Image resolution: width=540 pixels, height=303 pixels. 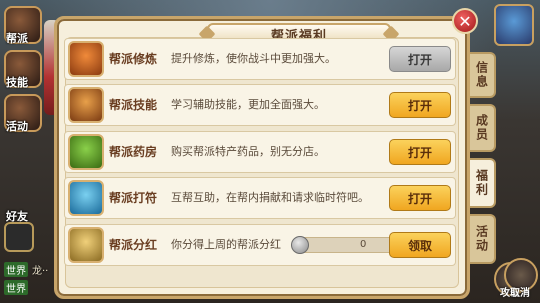 I want to click on row-name: 帮派打符, so click(x=133, y=198).